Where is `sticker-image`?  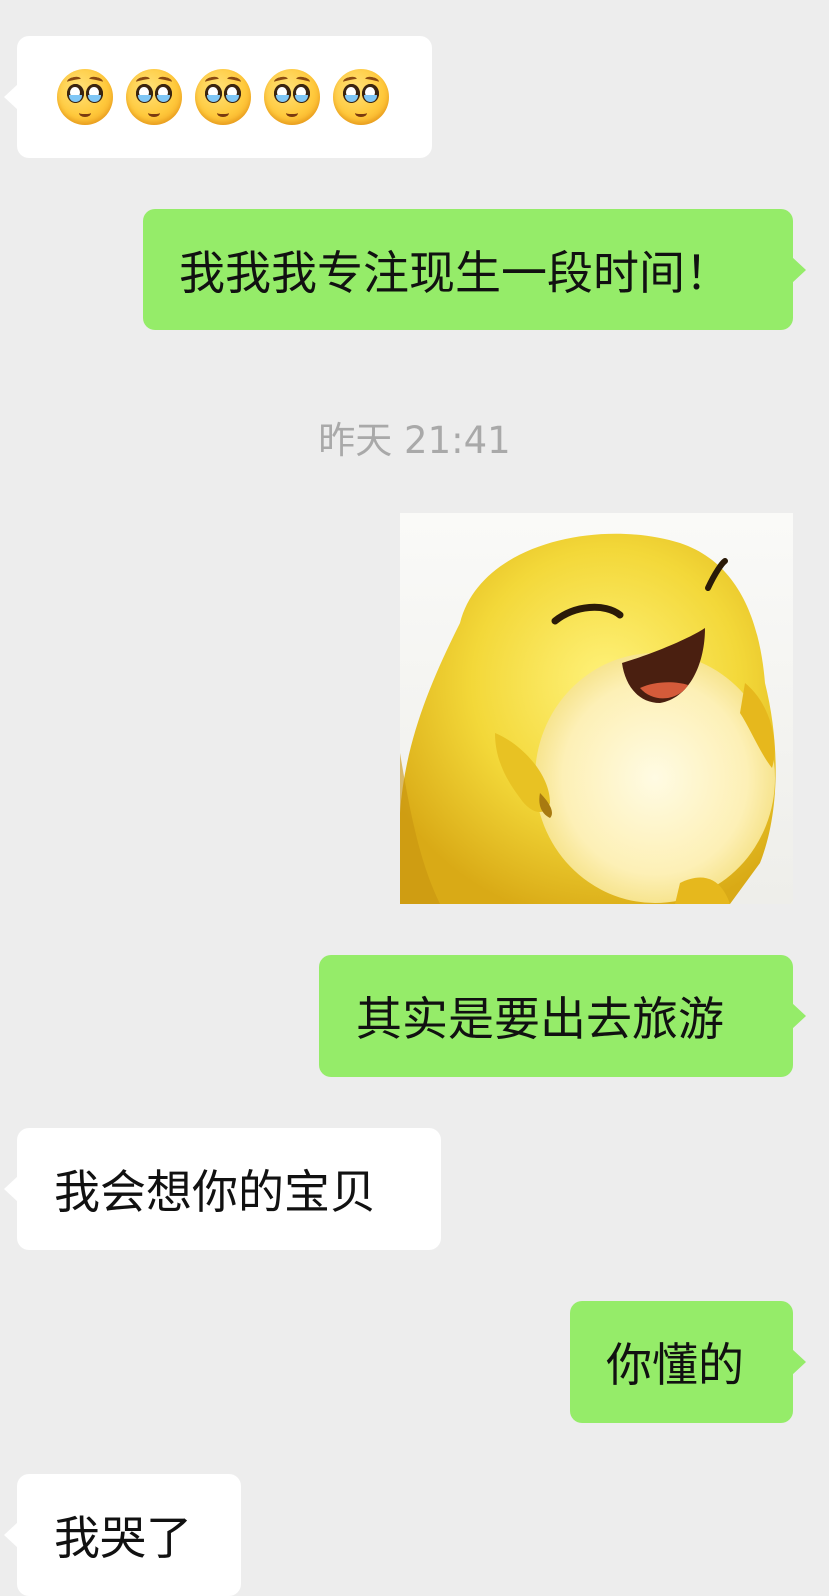
sticker-image is located at coordinates (596, 708).